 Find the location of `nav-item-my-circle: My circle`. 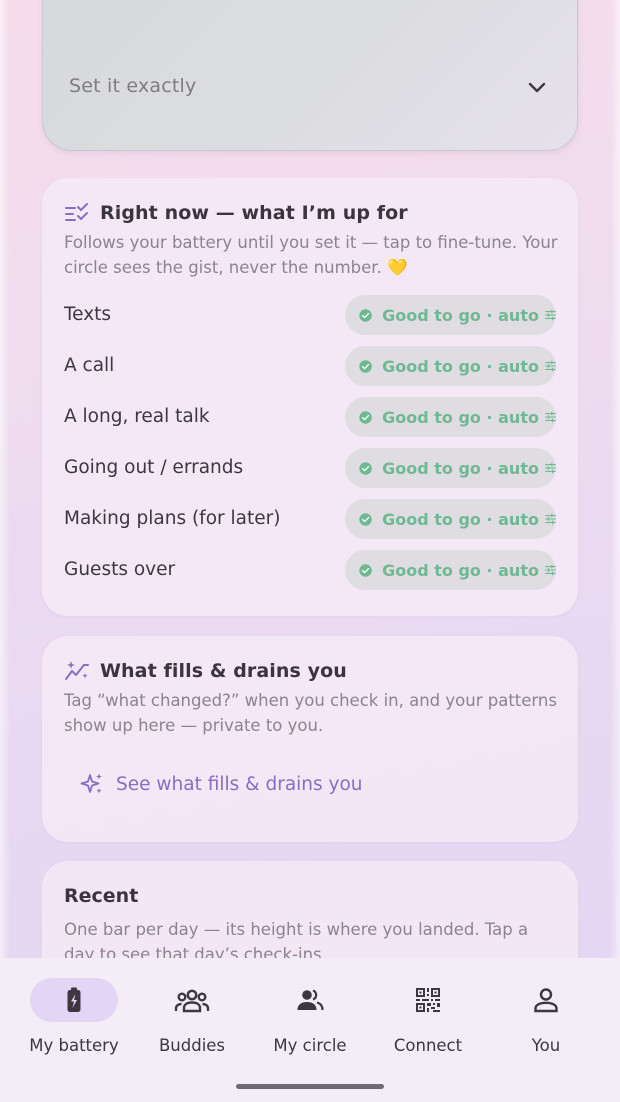

nav-item-my-circle: My circle is located at coordinates (310, 1016).